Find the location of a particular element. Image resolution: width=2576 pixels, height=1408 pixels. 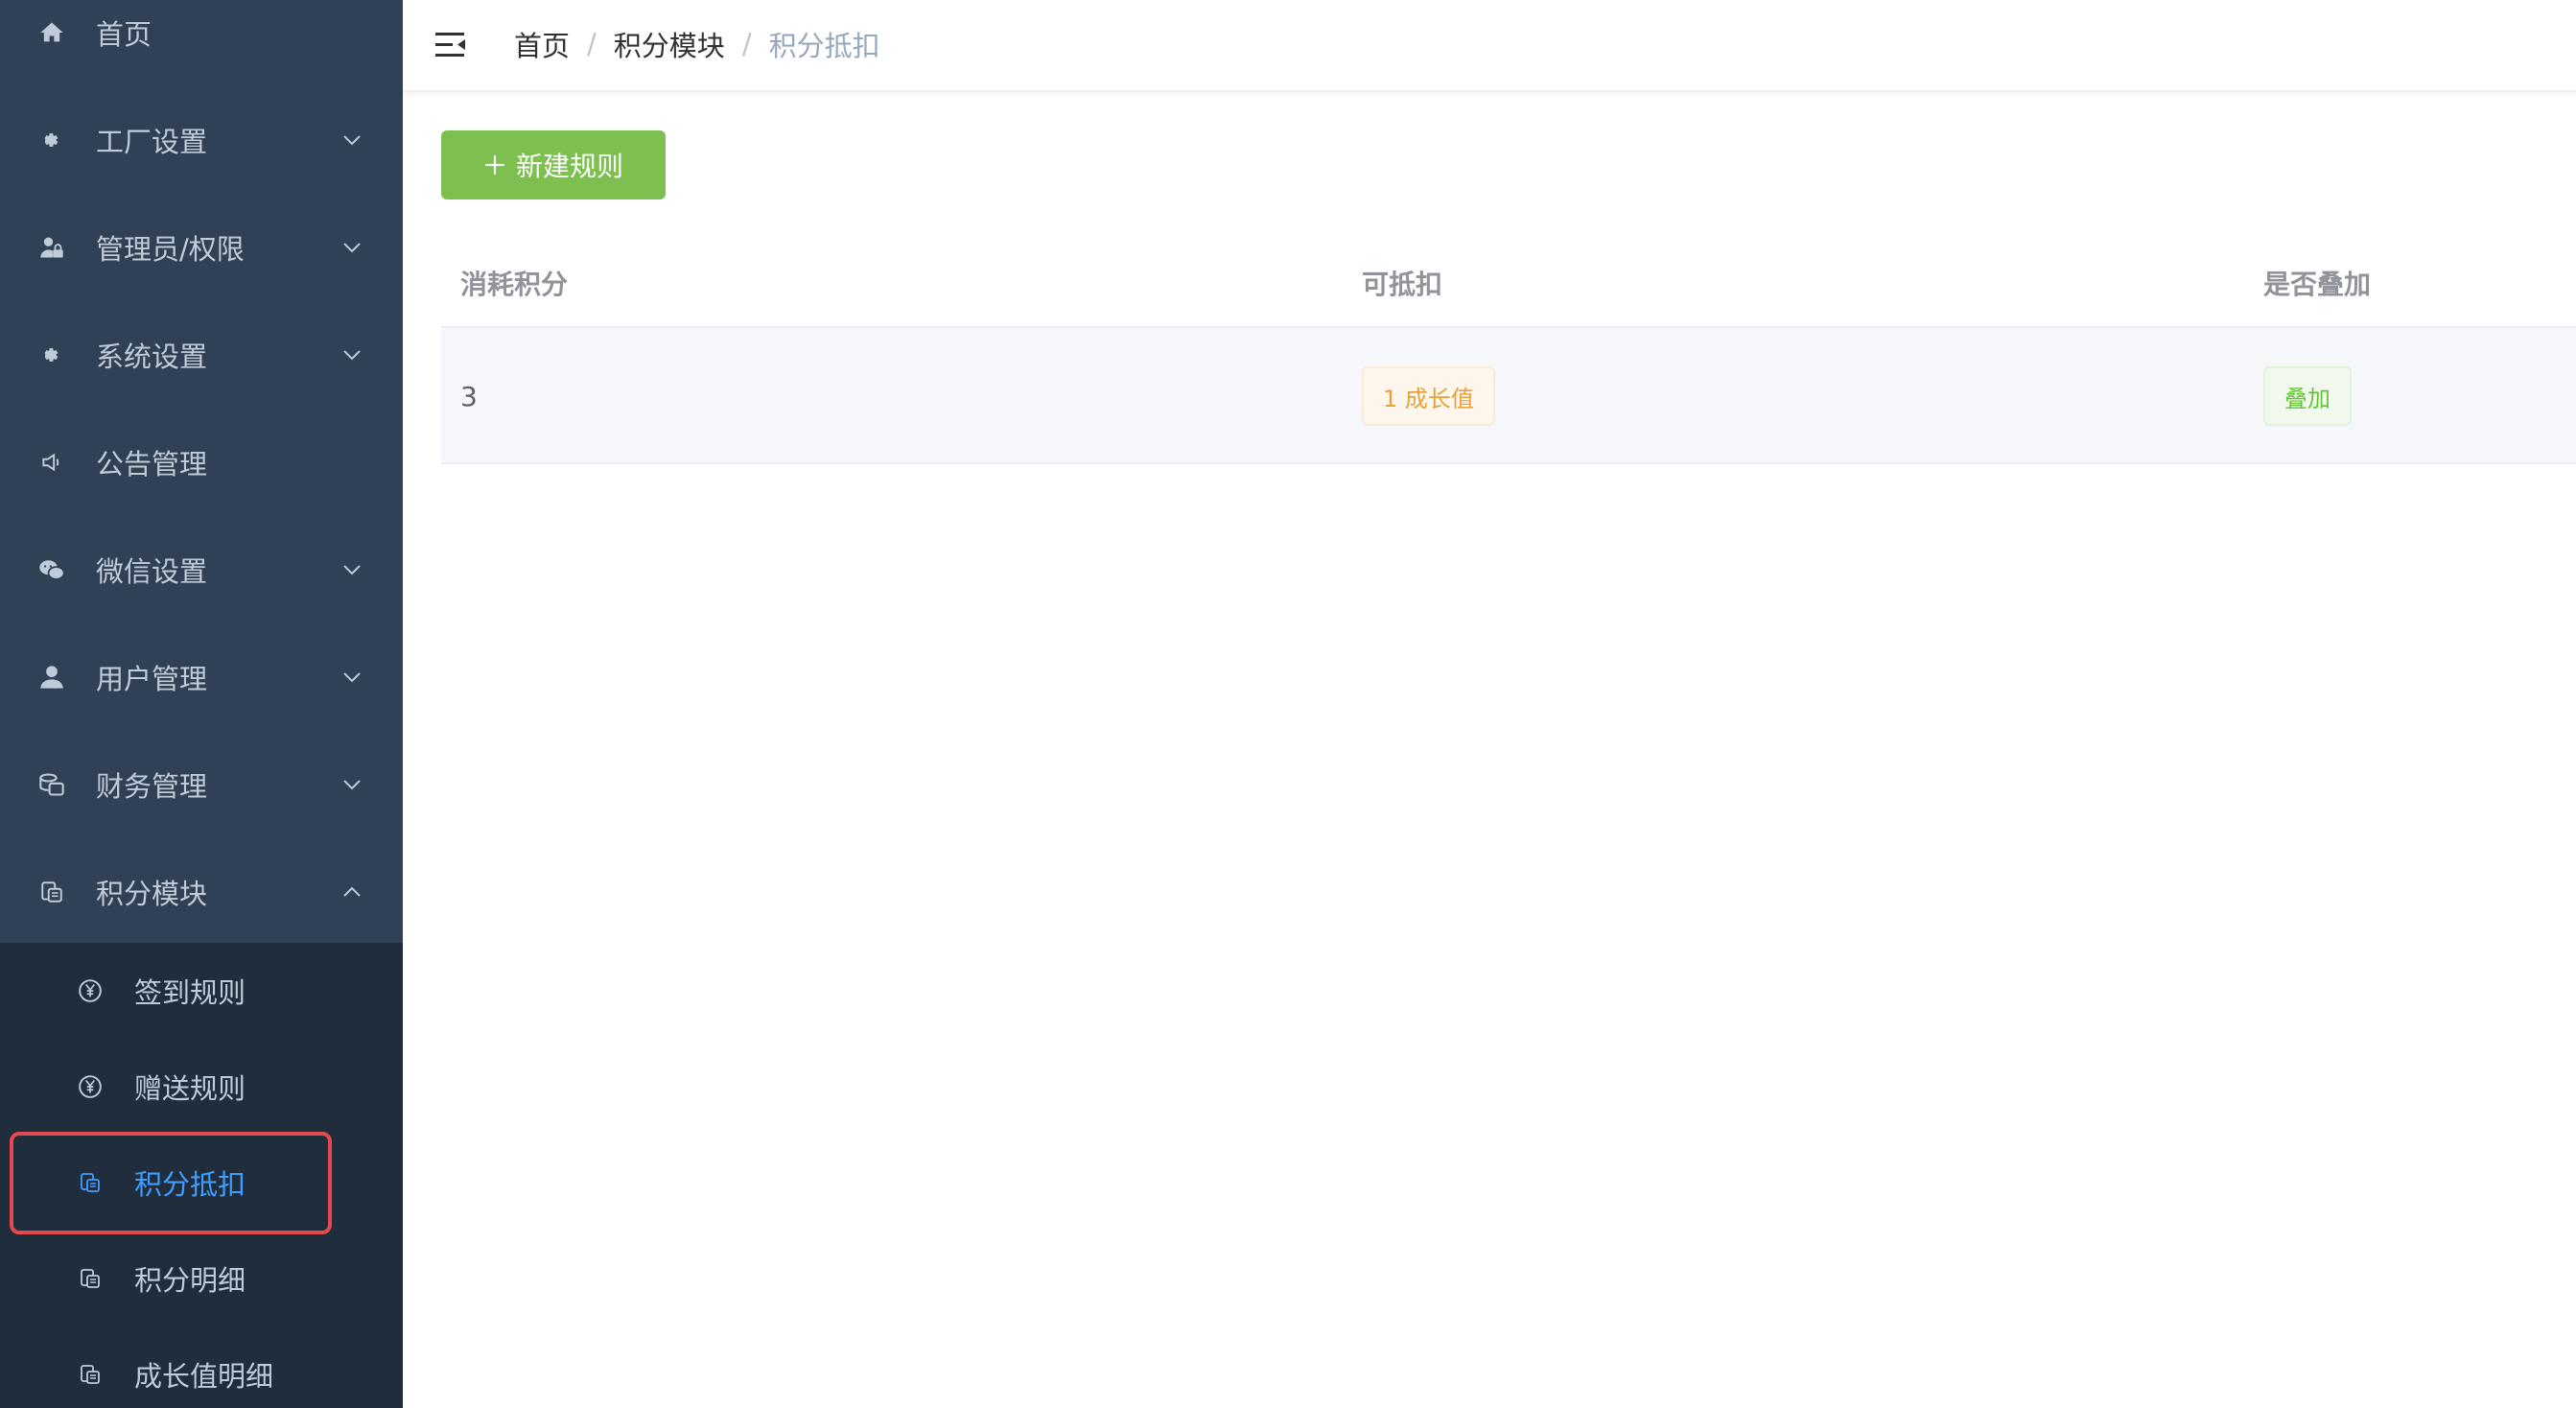

column-header-points-consumed: 消耗积分 is located at coordinates (514, 284).